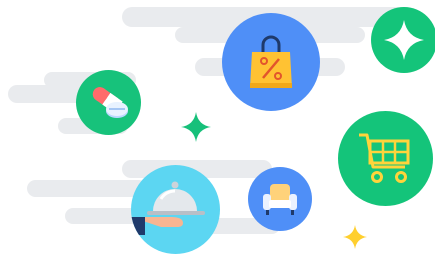 The height and width of the screenshot is (254, 435). I want to click on motion-streak, so click(87, 188).